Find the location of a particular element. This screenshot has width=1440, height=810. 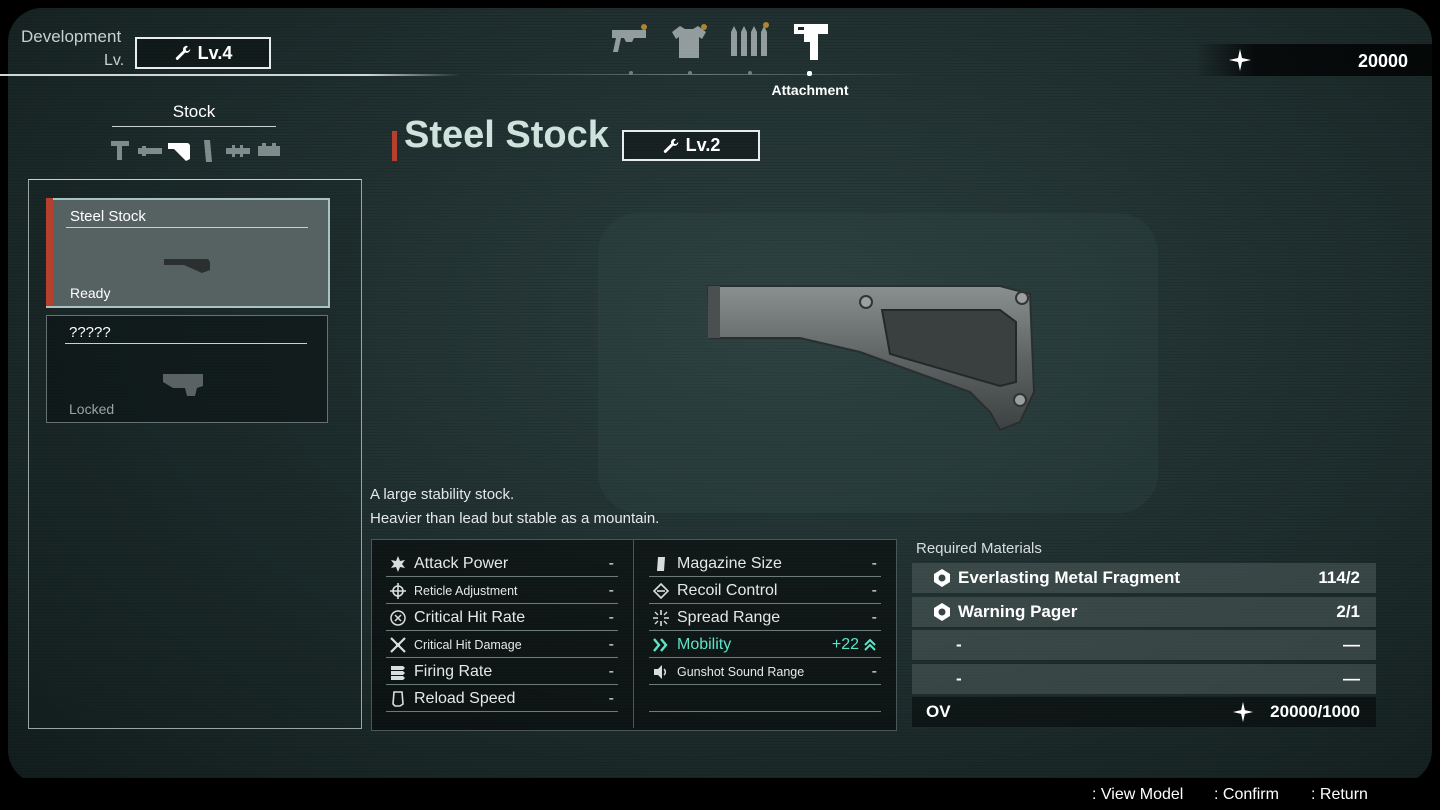

material-name: Warning Pager is located at coordinates (1018, 611).